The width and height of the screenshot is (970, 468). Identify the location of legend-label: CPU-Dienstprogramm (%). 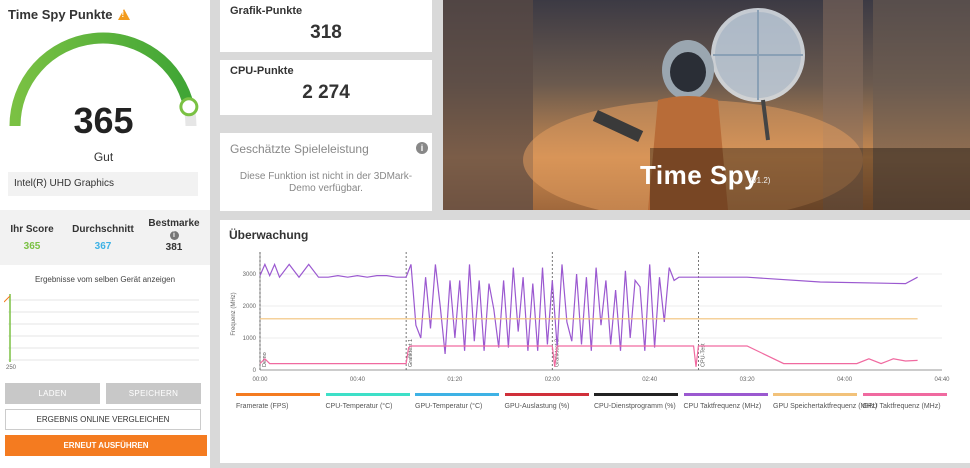
(635, 406).